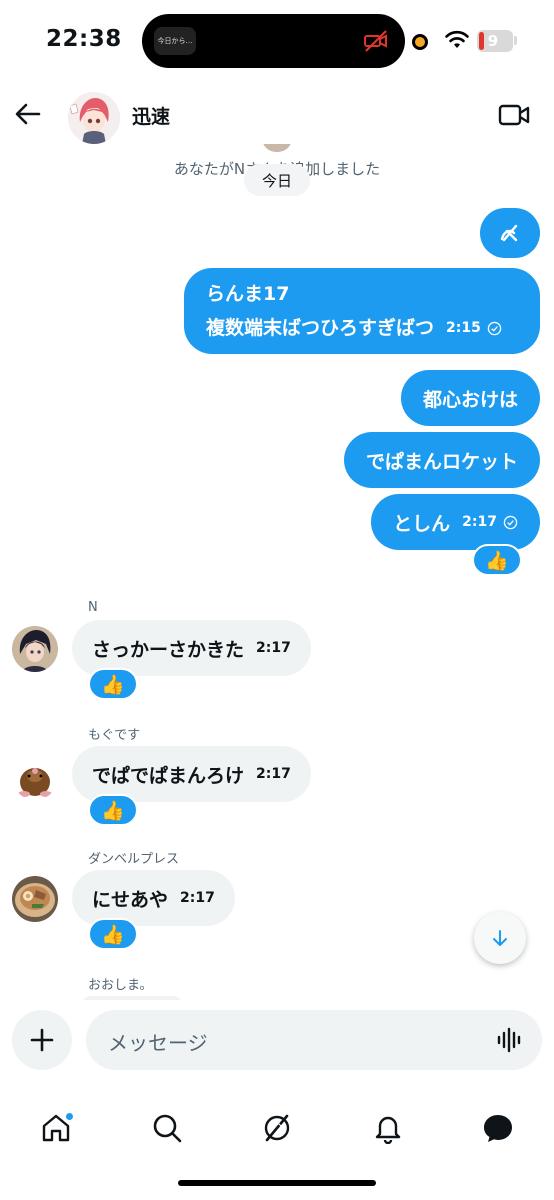  I want to click on recording-indicator, so click(420, 42).